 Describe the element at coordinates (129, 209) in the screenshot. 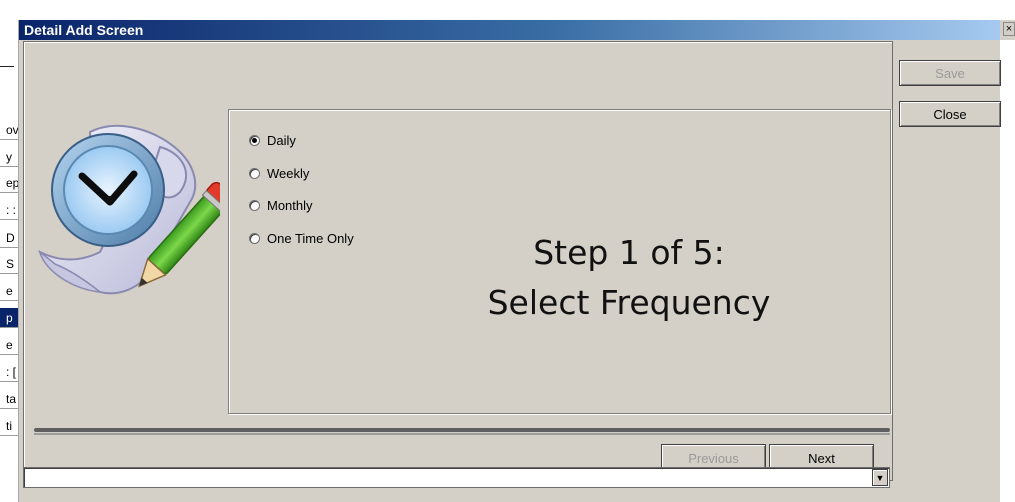

I see `clock-scroll-pencil-icon` at that location.